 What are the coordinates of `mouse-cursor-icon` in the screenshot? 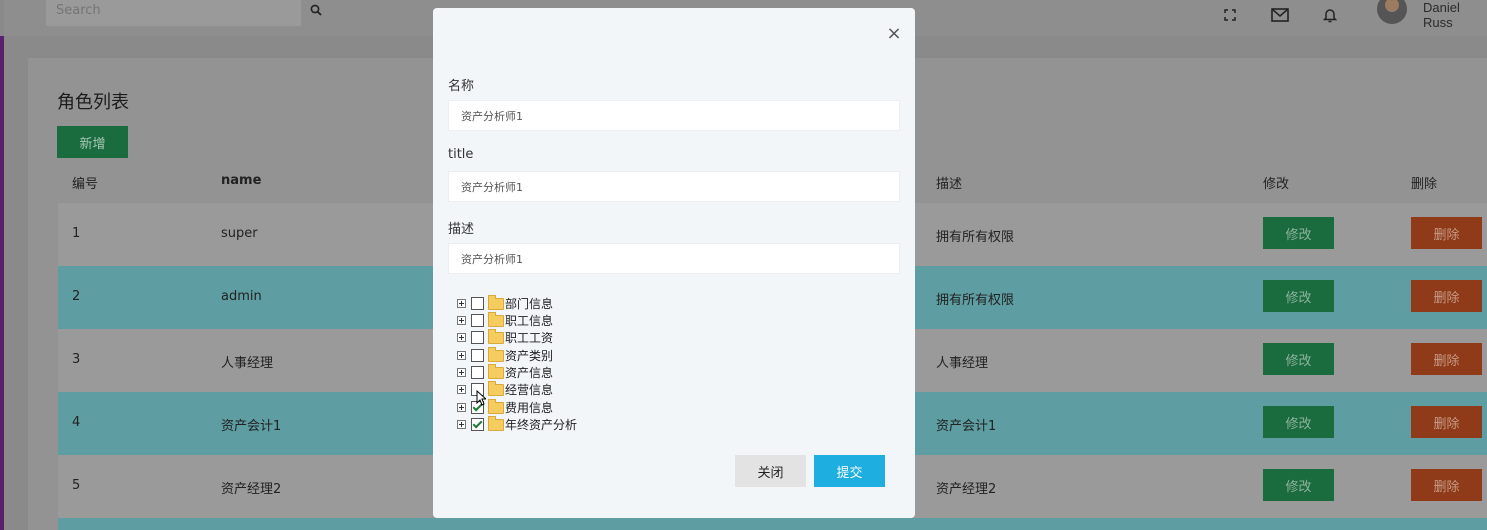 It's located at (481, 398).